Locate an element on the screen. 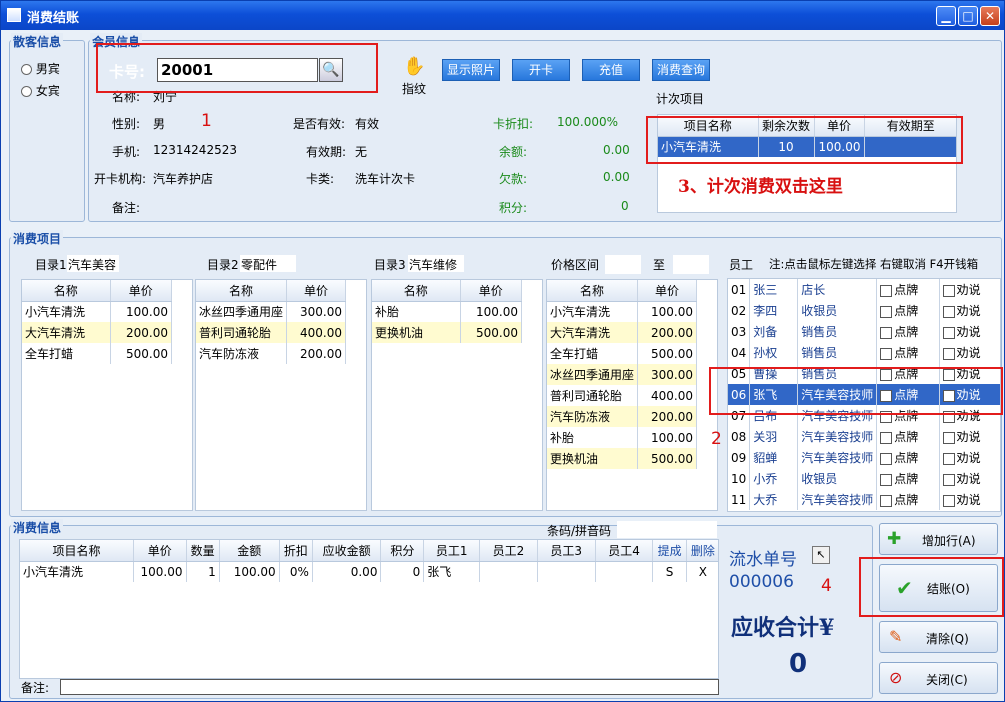 The width and height of the screenshot is (1005, 702). cat1-field: 汽车美容 is located at coordinates (93, 263).